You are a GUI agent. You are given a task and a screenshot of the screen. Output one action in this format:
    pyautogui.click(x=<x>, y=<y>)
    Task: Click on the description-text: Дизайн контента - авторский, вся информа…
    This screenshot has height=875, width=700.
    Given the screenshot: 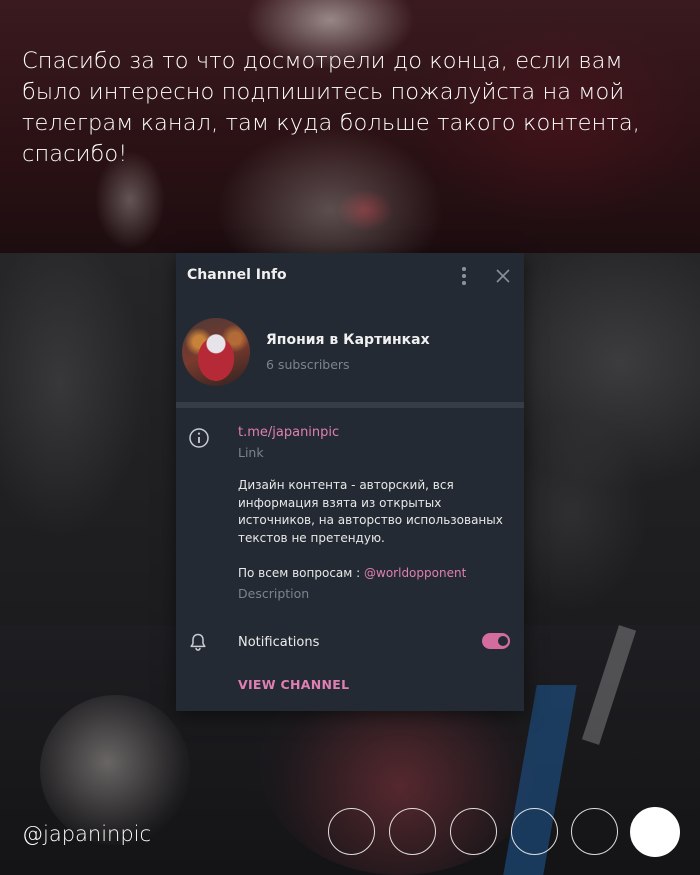 What is the action you would take?
    pyautogui.click(x=370, y=511)
    